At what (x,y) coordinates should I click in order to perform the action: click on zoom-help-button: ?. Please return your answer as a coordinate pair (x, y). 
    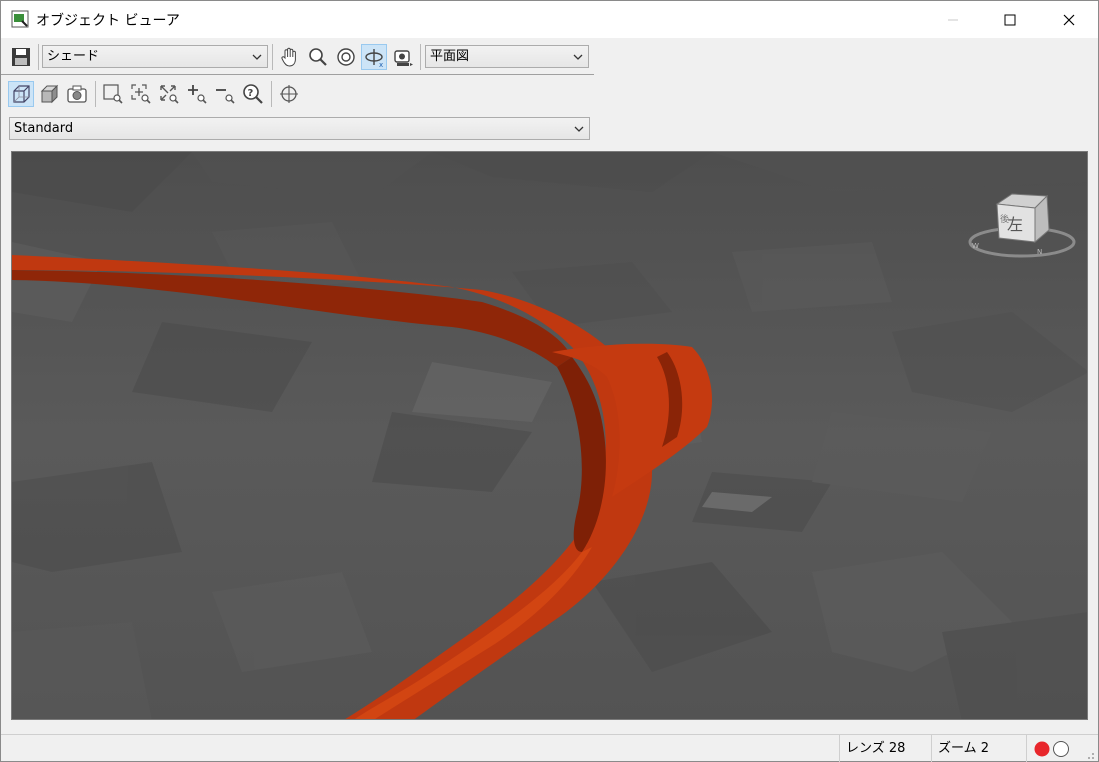
    Looking at the image, I should click on (253, 94).